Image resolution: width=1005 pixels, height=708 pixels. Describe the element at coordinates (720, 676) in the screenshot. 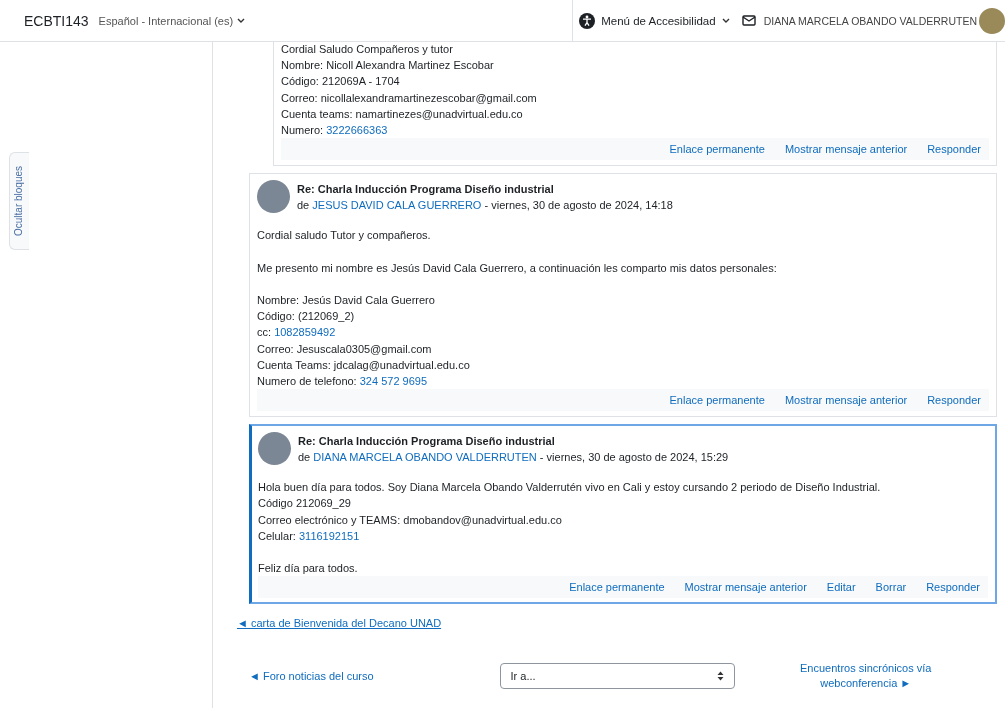

I see `sort-arrows-icon` at that location.